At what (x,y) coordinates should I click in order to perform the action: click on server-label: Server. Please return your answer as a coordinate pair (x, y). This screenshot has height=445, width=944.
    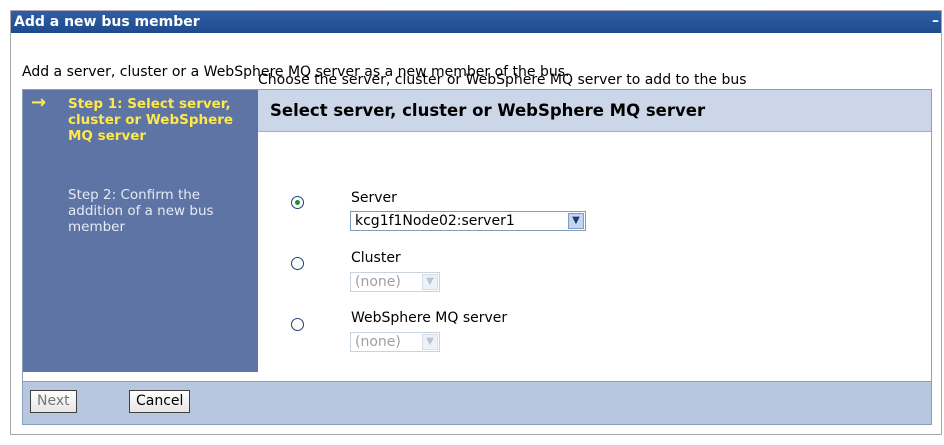
    Looking at the image, I should click on (374, 198).